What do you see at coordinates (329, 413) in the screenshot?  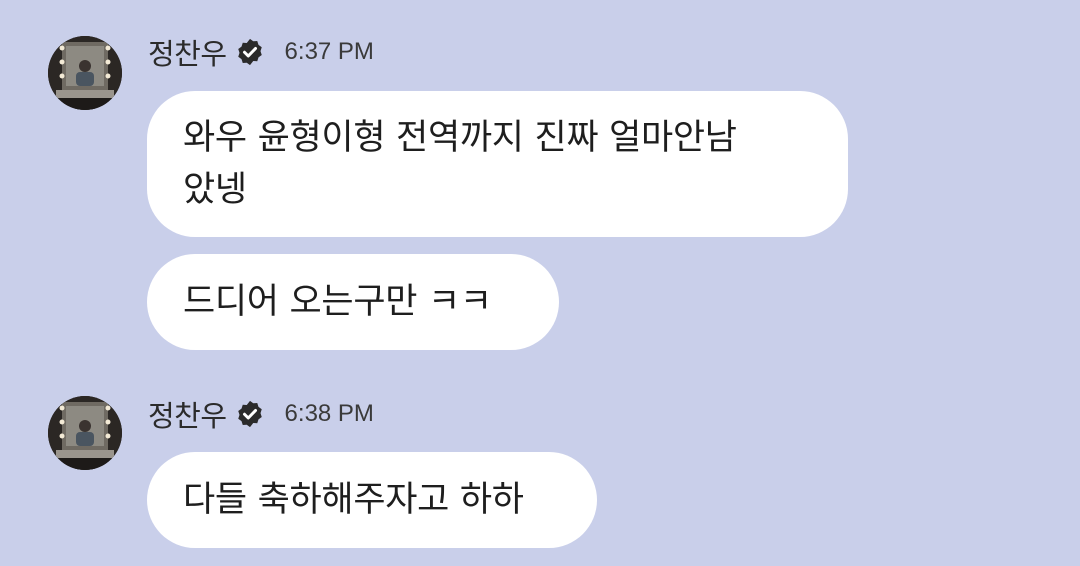 I see `message-timestamp: 6:38 PM` at bounding box center [329, 413].